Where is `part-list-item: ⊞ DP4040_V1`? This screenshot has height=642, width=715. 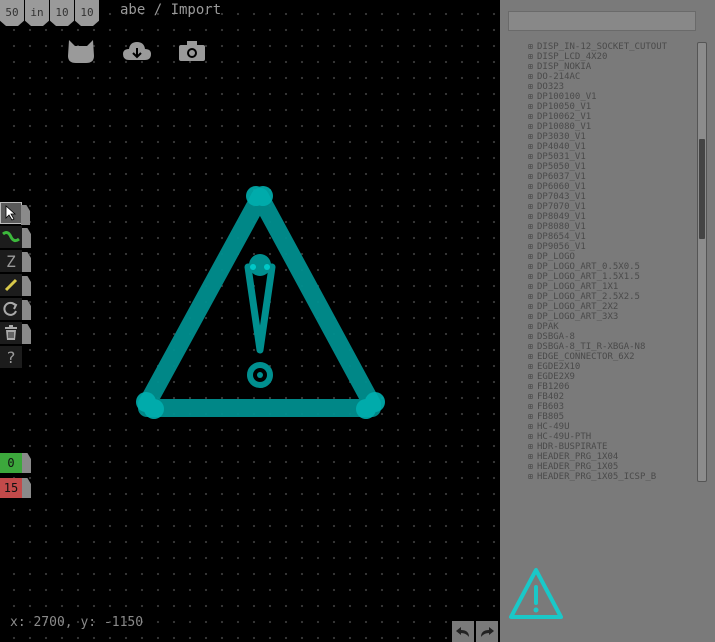 part-list-item: ⊞ DP4040_V1 is located at coordinates (597, 147).